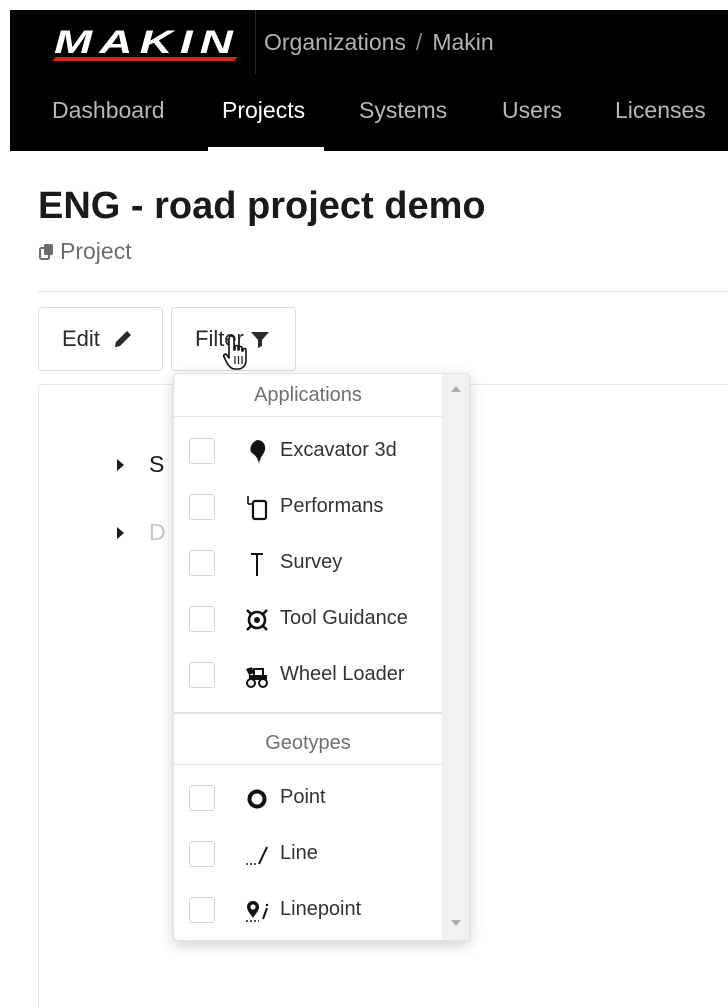 The image size is (728, 1008). I want to click on logo-divider, so click(255, 42).